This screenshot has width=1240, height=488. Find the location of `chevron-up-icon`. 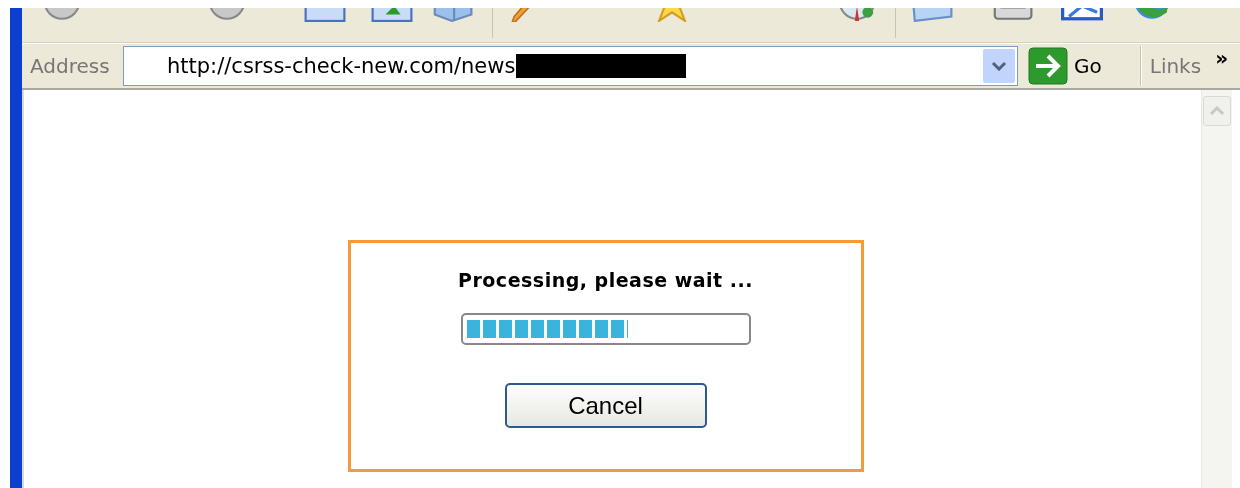

chevron-up-icon is located at coordinates (1217, 111).